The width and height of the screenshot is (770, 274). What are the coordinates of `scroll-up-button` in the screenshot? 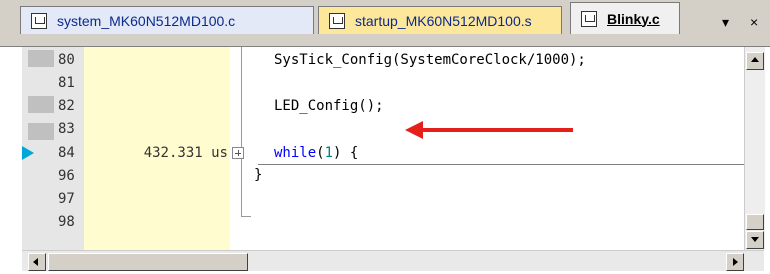 It's located at (755, 61).